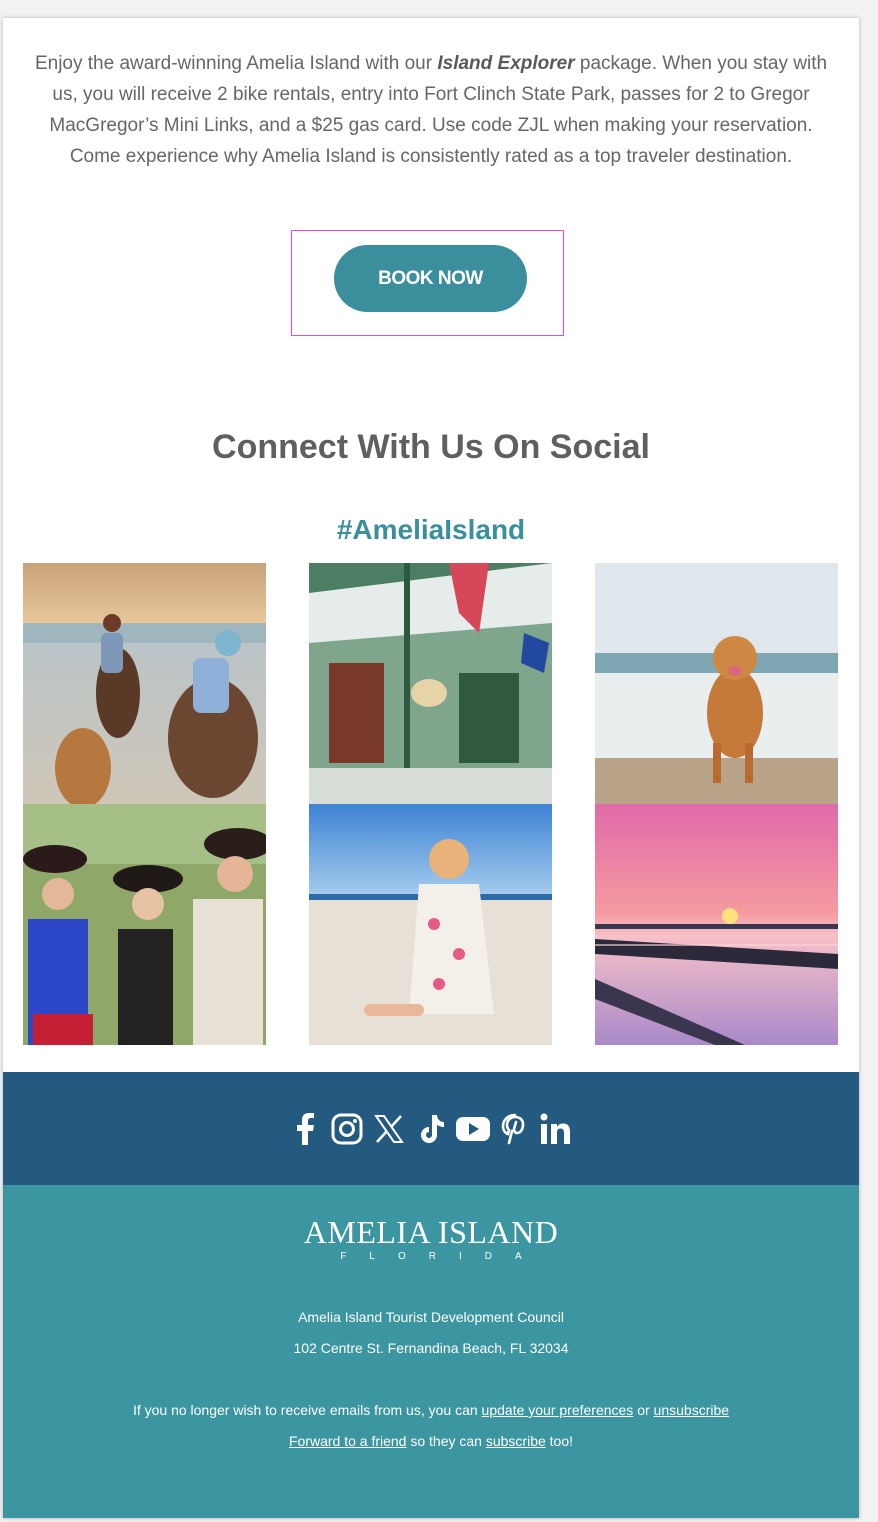 The height and width of the screenshot is (1522, 878). I want to click on pinterest-icon, so click(515, 1129).